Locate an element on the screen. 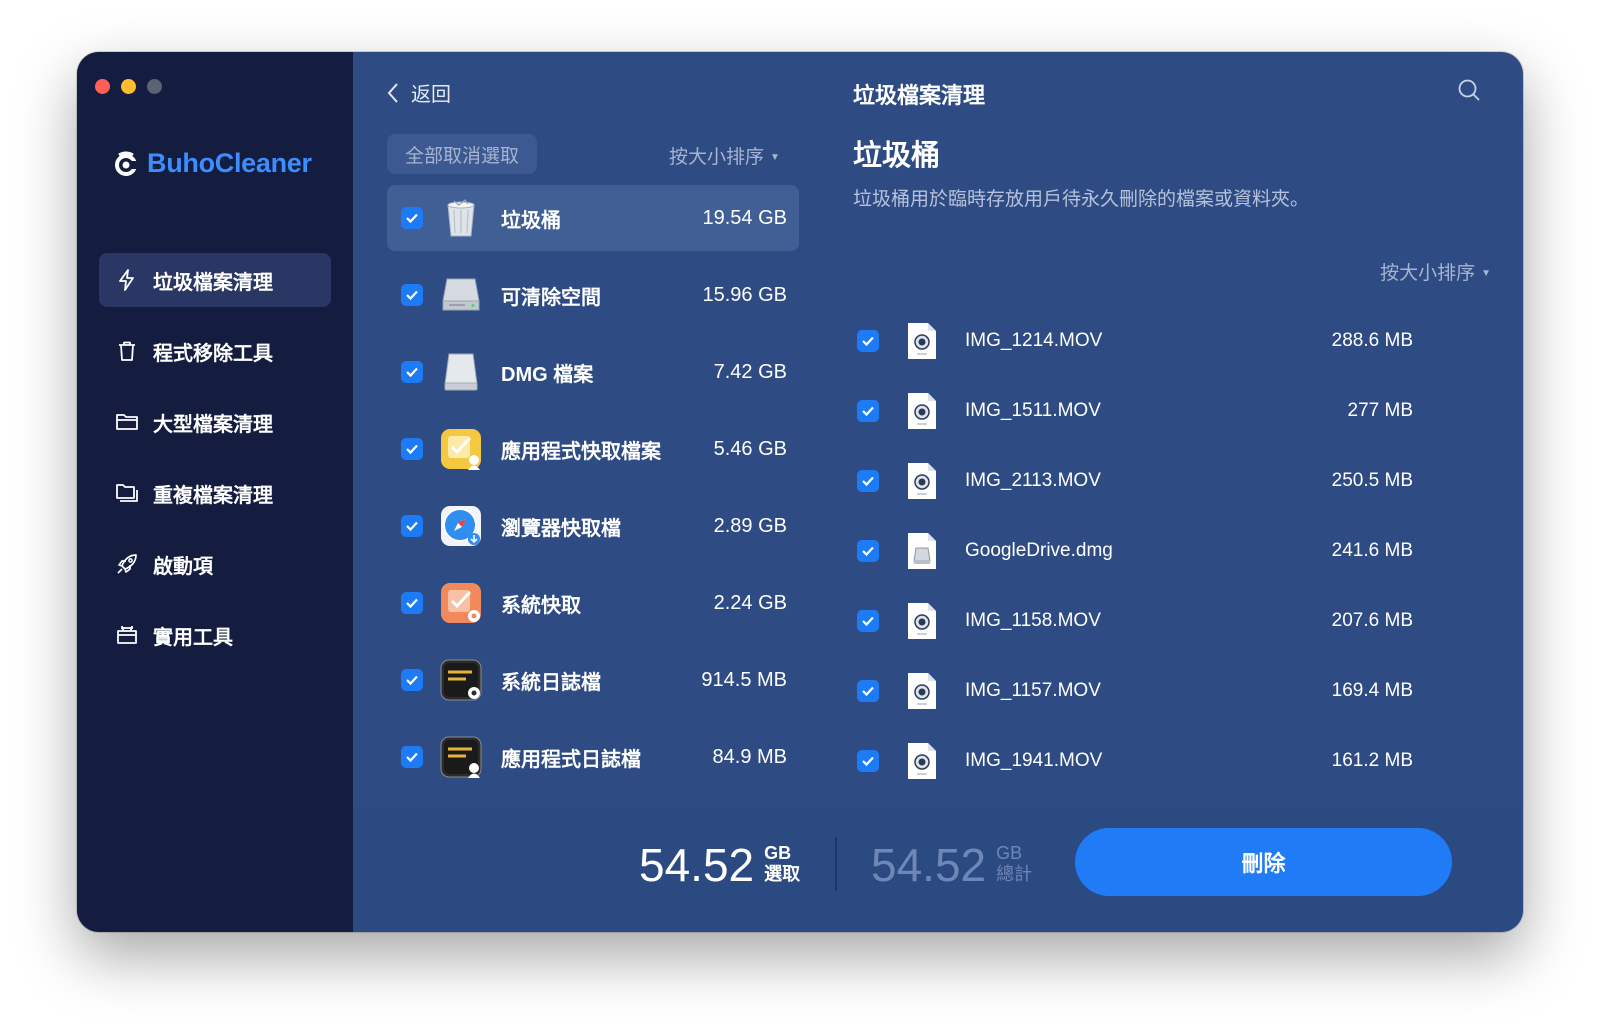 The height and width of the screenshot is (1035, 1600). category-size: 2.24 GB is located at coordinates (750, 602).